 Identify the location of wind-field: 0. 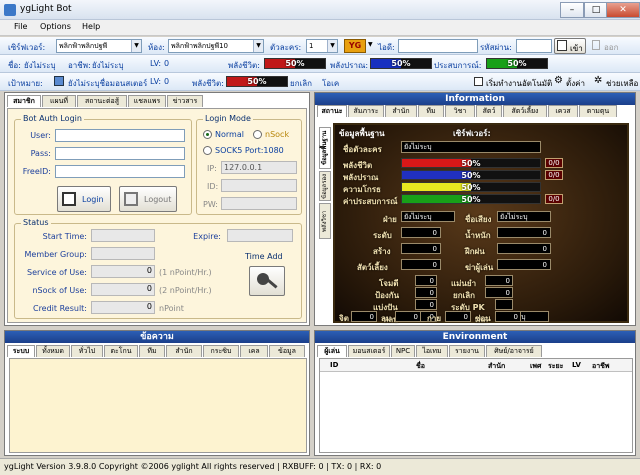
(408, 316).